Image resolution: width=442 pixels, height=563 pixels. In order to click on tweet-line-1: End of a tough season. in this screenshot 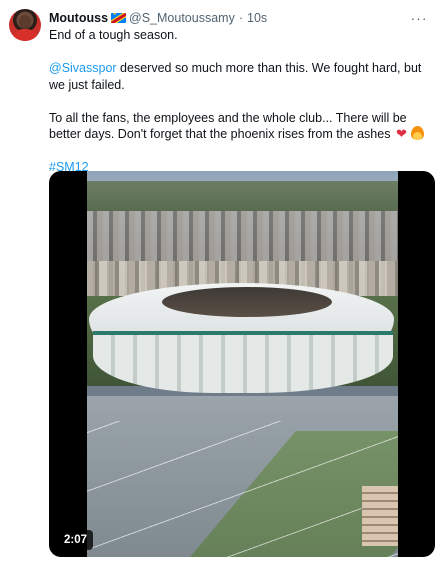, I will do `click(113, 35)`.